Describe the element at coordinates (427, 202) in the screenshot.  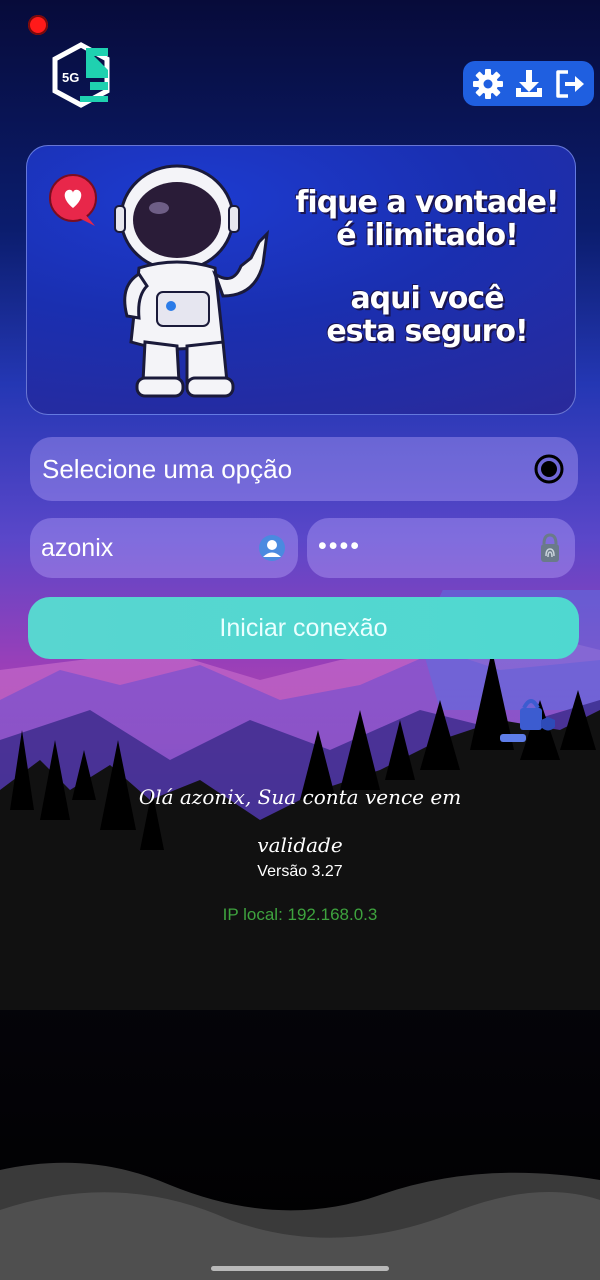
I see `banner-line-1: fique a vontade!` at that location.